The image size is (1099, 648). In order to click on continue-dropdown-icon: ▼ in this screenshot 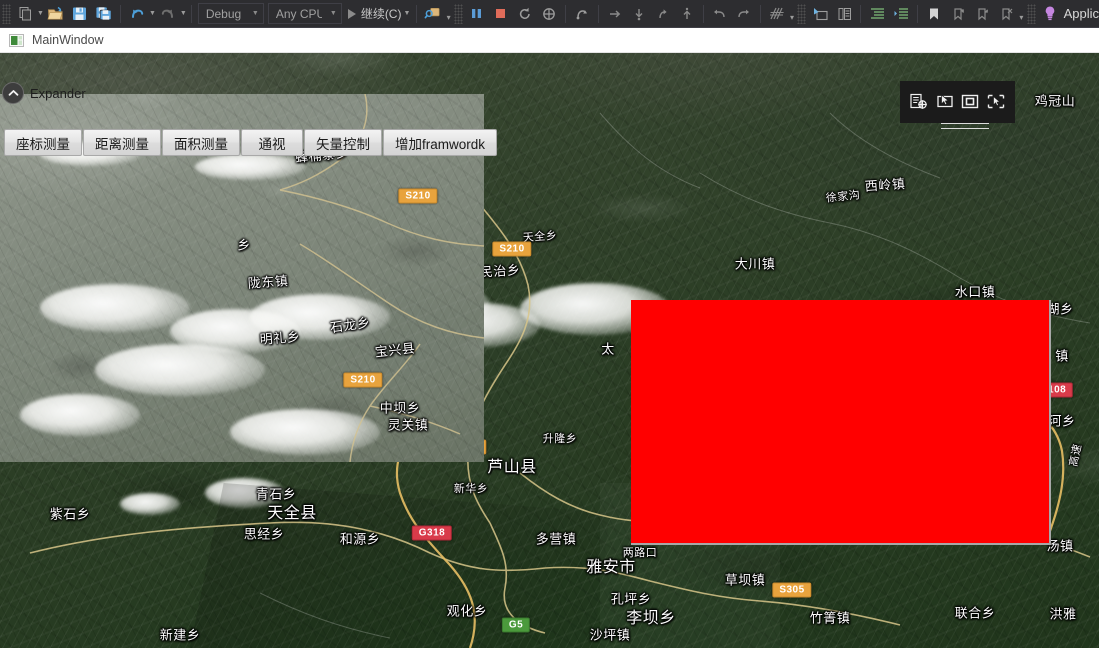, I will do `click(406, 14)`.